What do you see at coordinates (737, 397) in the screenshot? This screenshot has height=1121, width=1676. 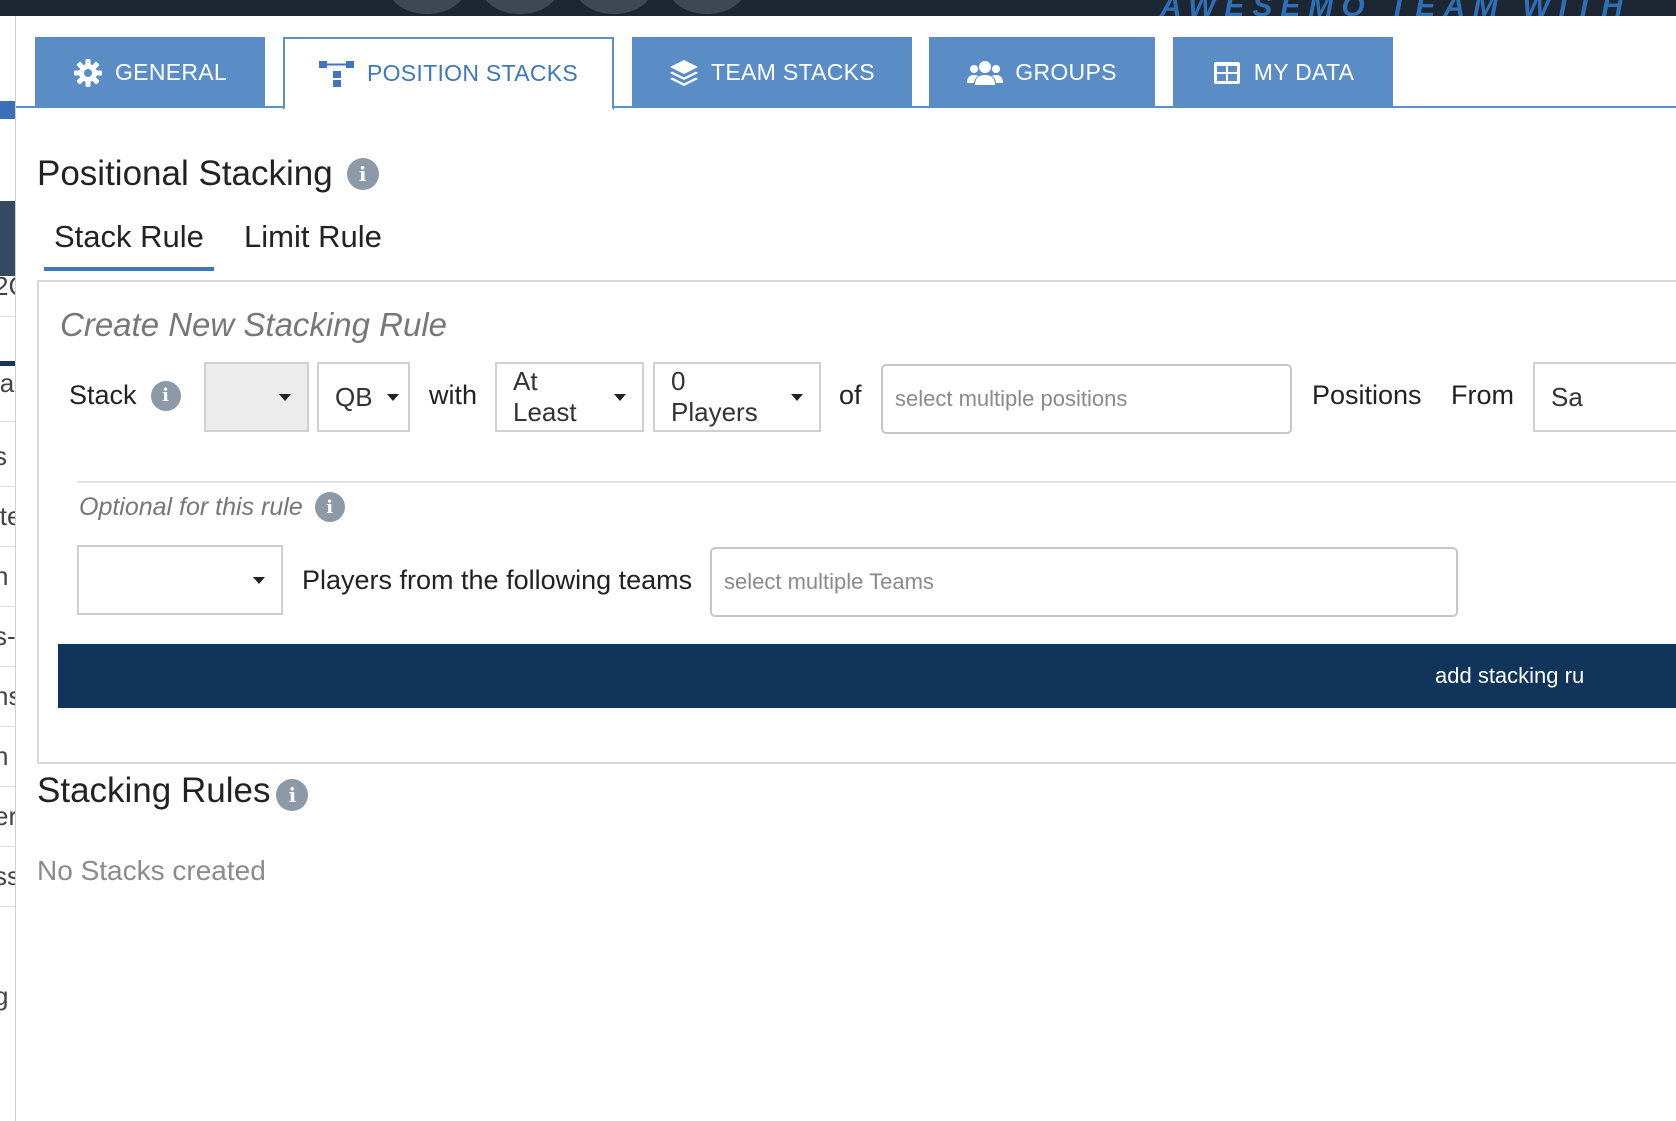 I see `player-count-select: 0 Players` at bounding box center [737, 397].